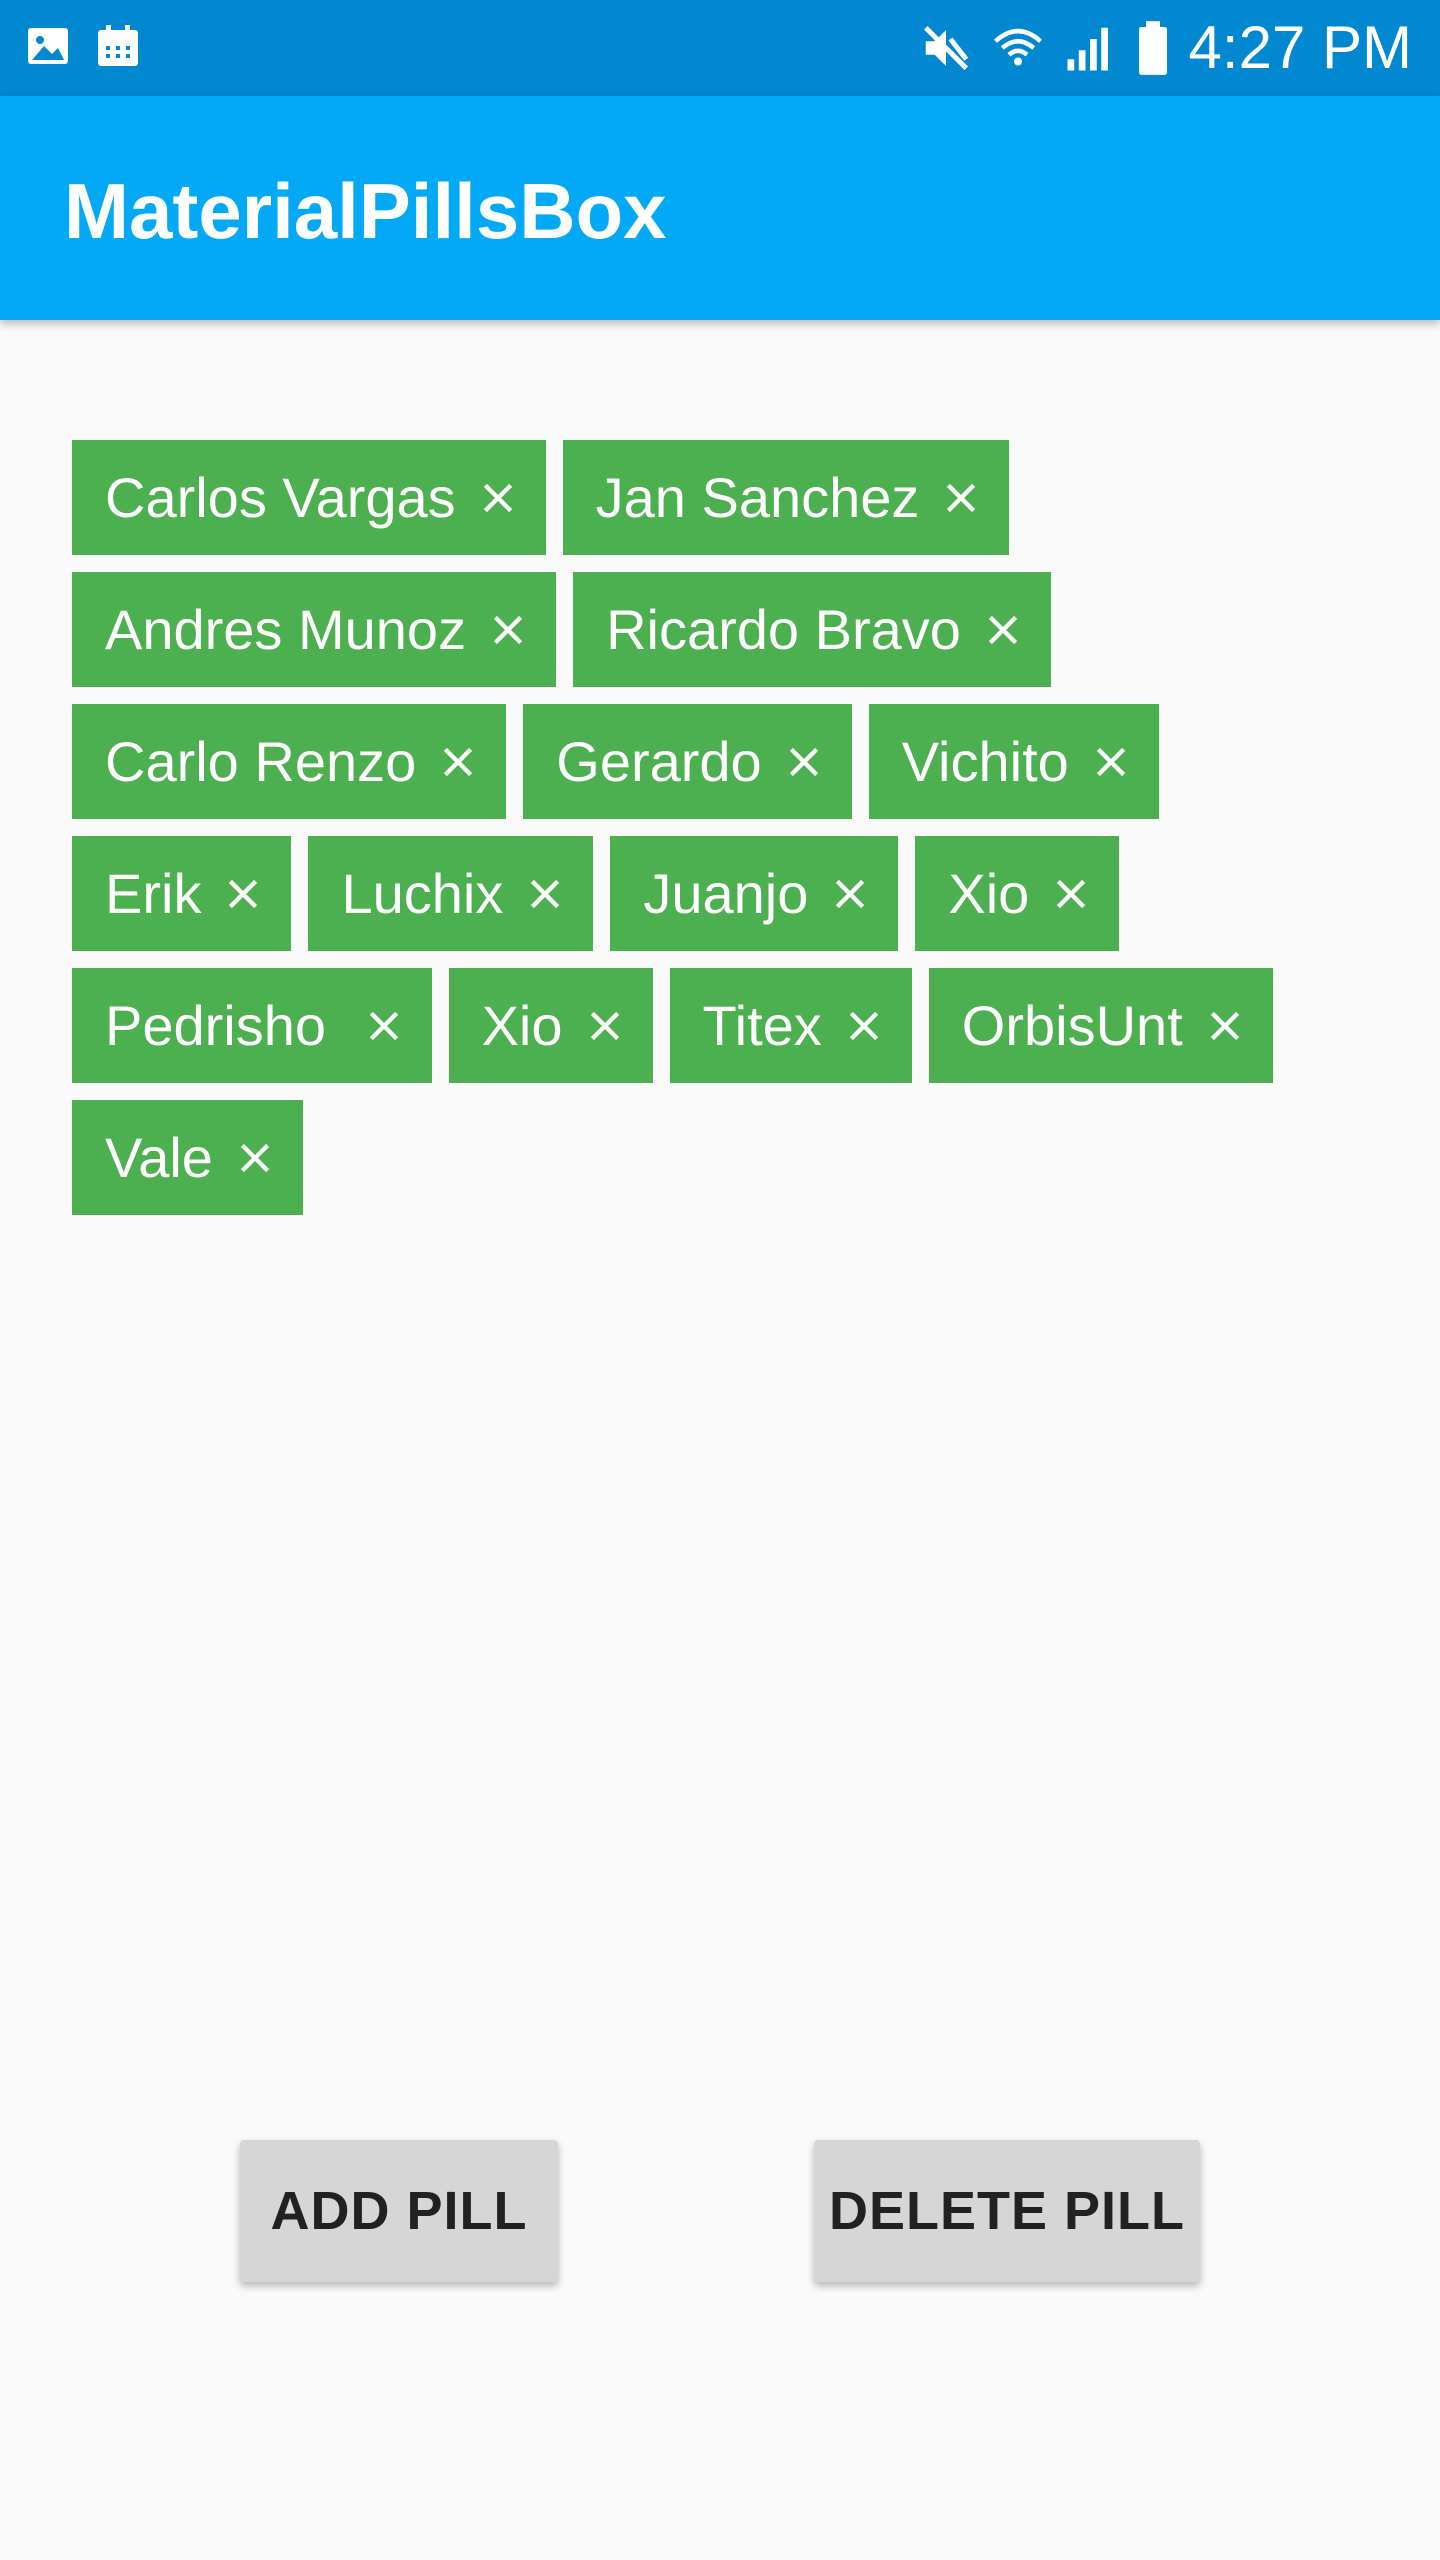 This screenshot has width=1440, height=2560. Describe the element at coordinates (83, 46) in the screenshot. I see `status-left-icons` at that location.